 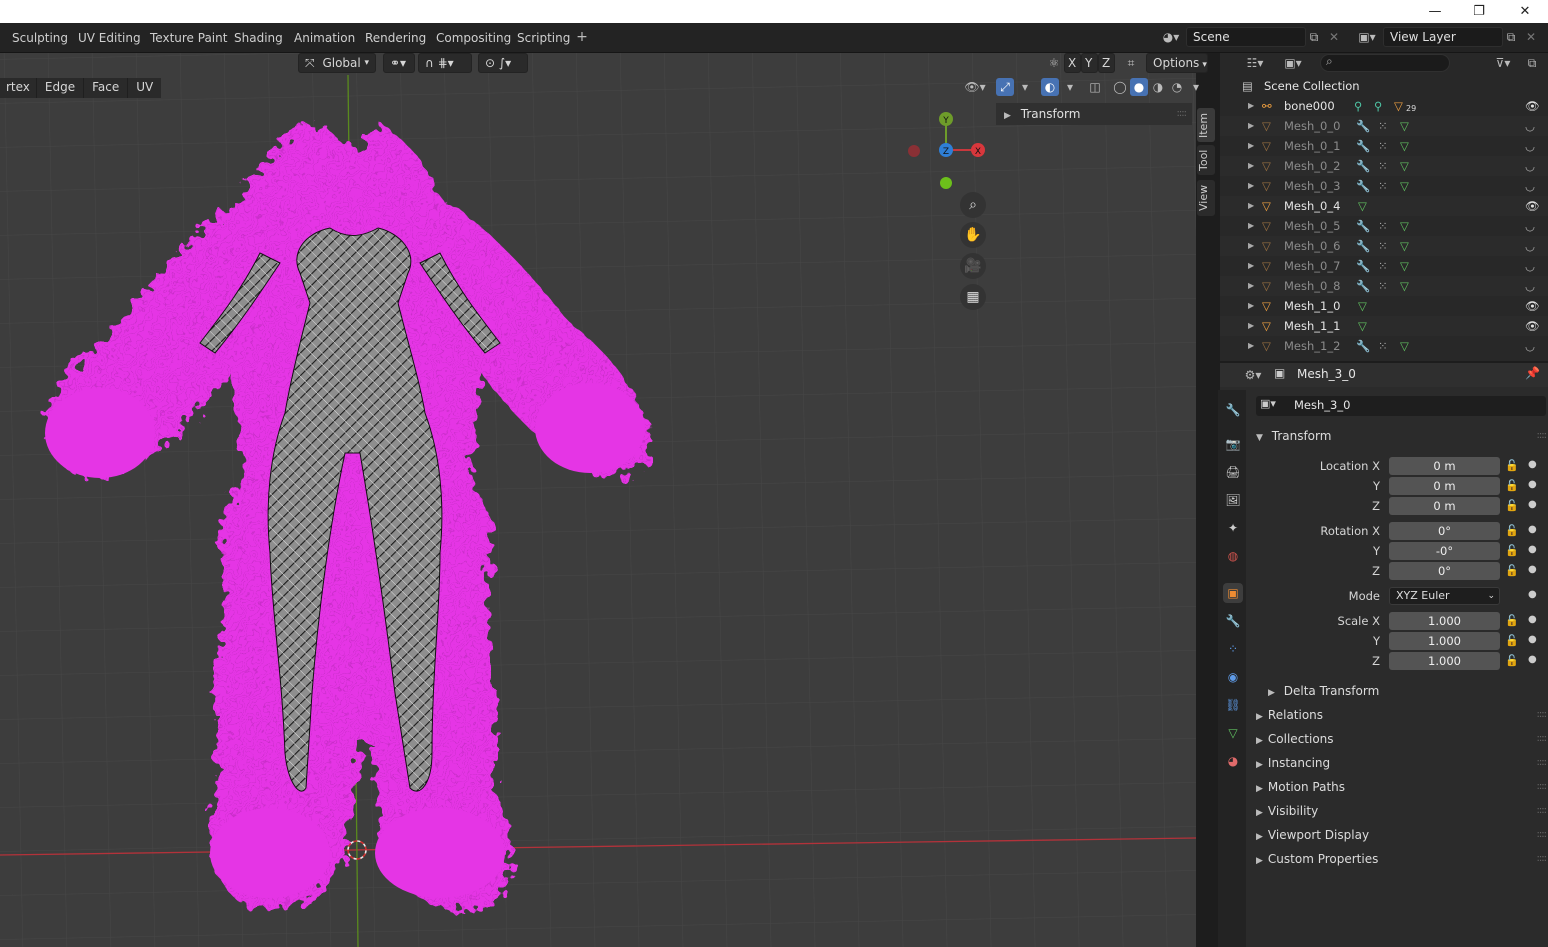 I want to click on outliner-search-input, so click(x=1385, y=63).